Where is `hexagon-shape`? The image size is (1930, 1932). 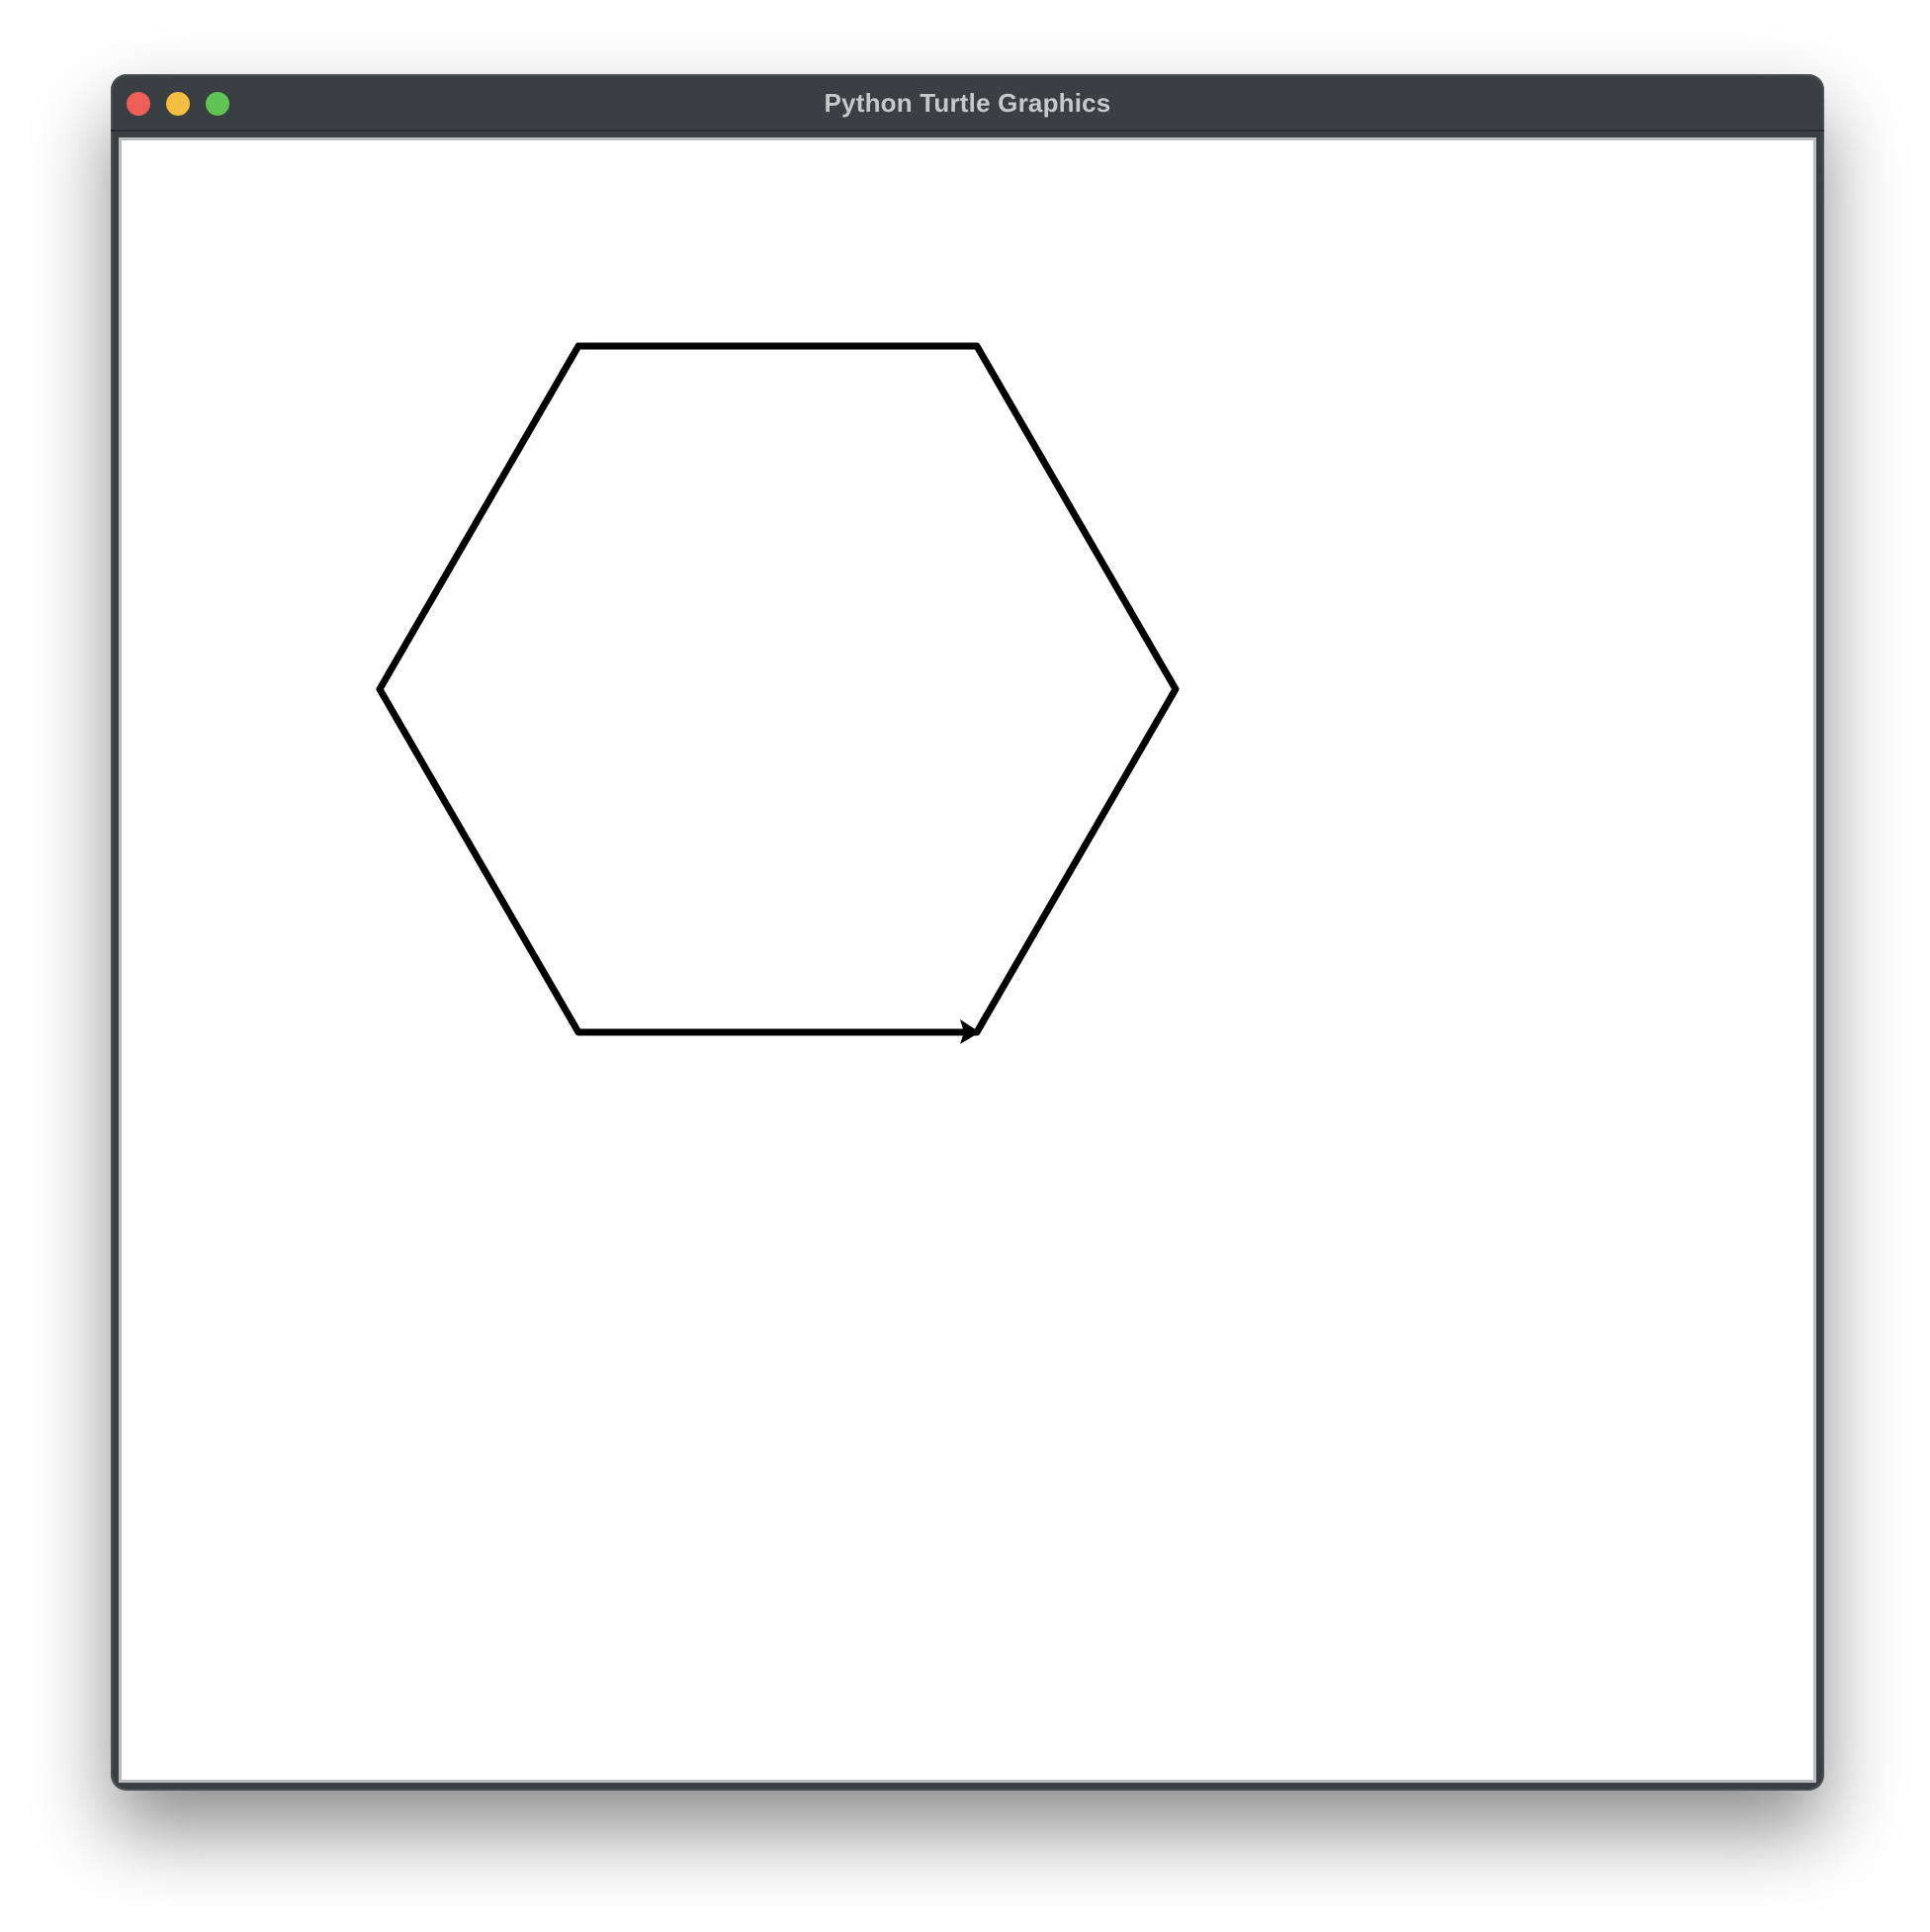
hexagon-shape is located at coordinates (778, 689).